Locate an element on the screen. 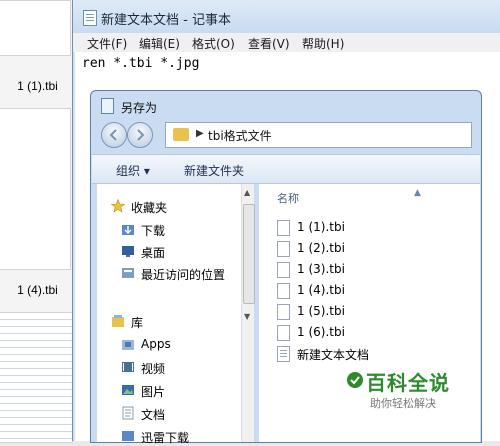 This screenshot has height=446, width=500. notepad-content: ren *.tbi *.jpg is located at coordinates (140, 63).